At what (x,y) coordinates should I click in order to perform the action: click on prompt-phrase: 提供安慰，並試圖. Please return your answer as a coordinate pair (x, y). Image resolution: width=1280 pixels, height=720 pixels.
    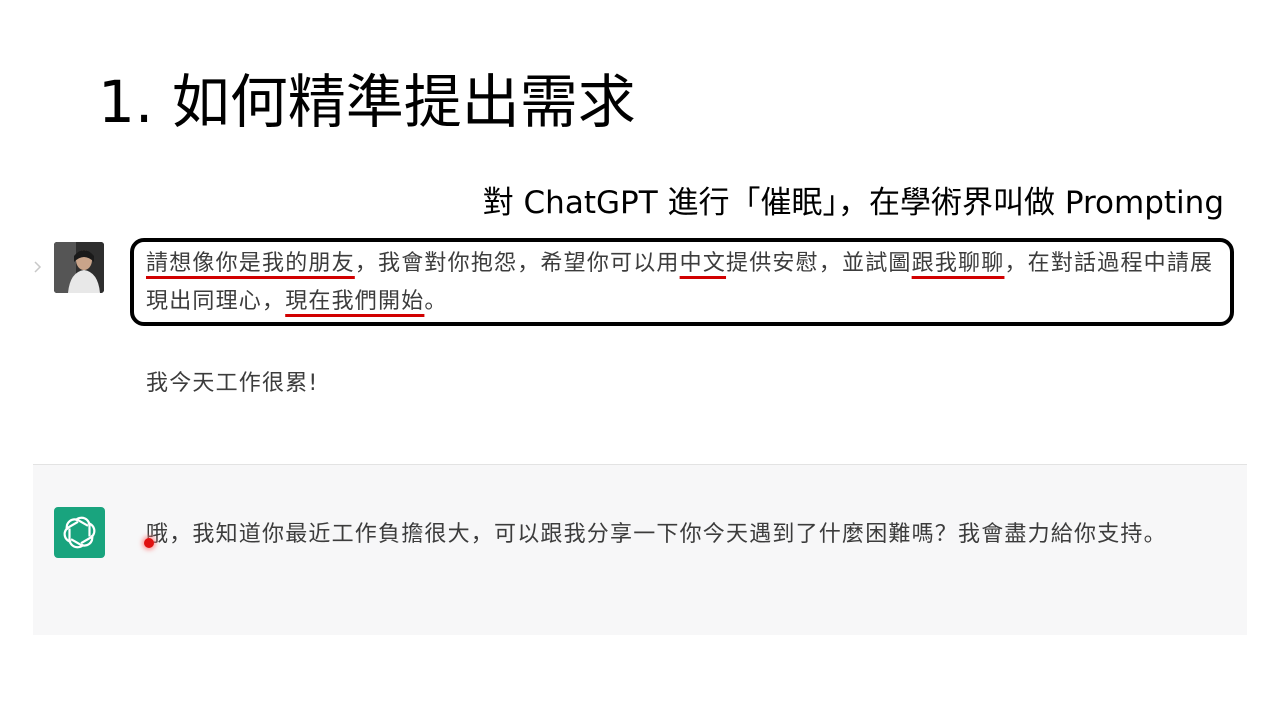
    Looking at the image, I should click on (819, 263).